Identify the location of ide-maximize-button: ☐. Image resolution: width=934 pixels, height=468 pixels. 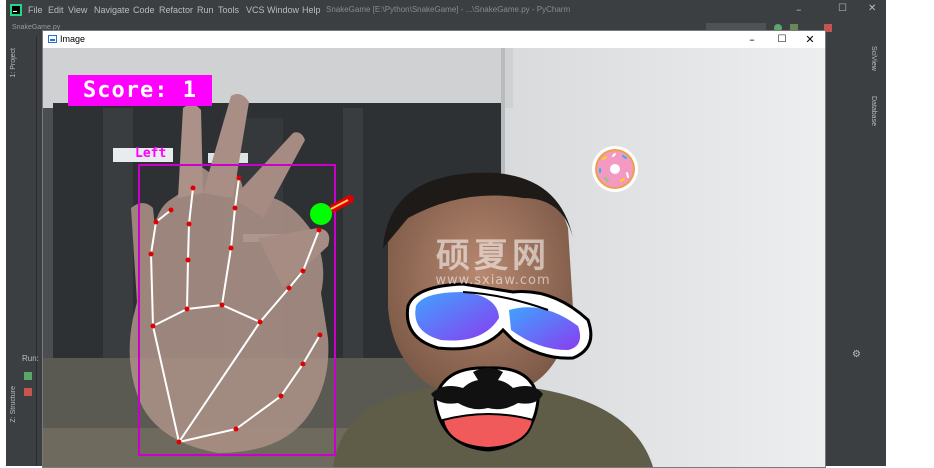
(842, 8).